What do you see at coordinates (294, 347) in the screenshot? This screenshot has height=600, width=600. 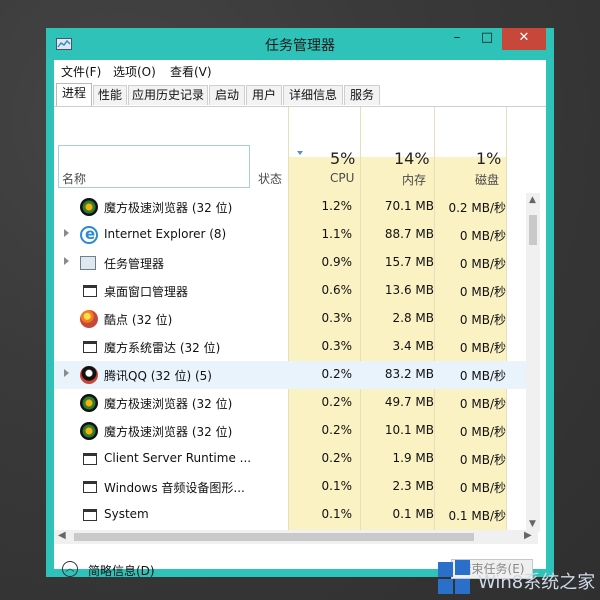 I see `process-row: 魔方系统雷达 (32 位) 0.3% 3.4 MB 0 MB/秒` at bounding box center [294, 347].